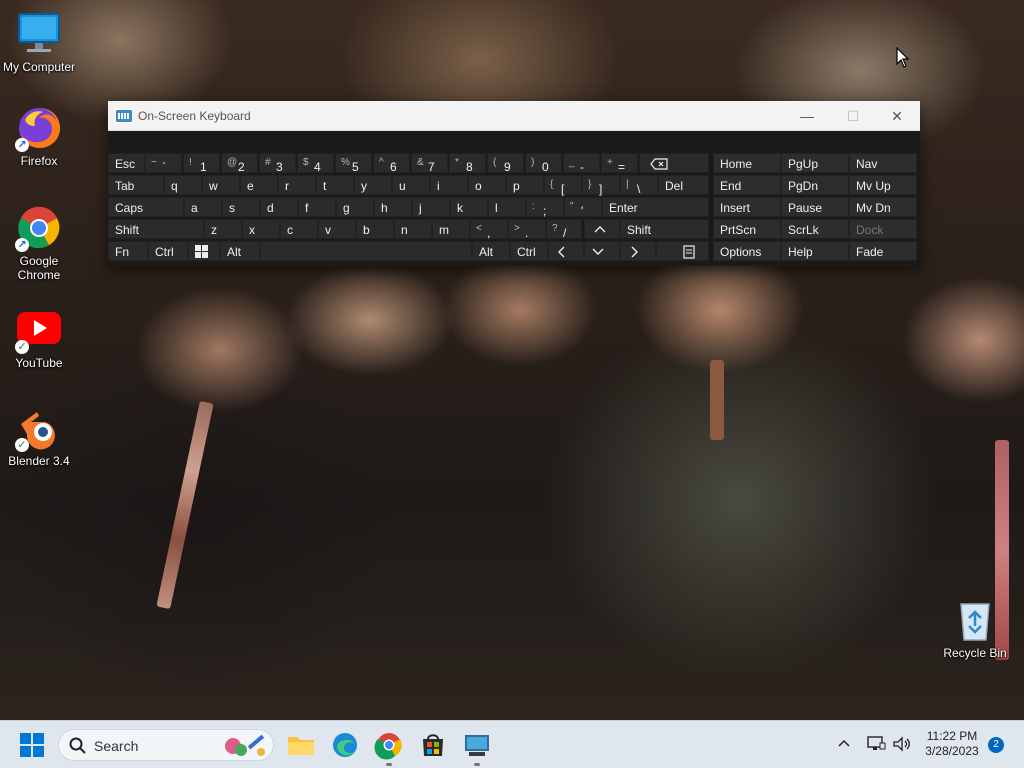  I want to click on key-row4-9: >., so click(527, 229).